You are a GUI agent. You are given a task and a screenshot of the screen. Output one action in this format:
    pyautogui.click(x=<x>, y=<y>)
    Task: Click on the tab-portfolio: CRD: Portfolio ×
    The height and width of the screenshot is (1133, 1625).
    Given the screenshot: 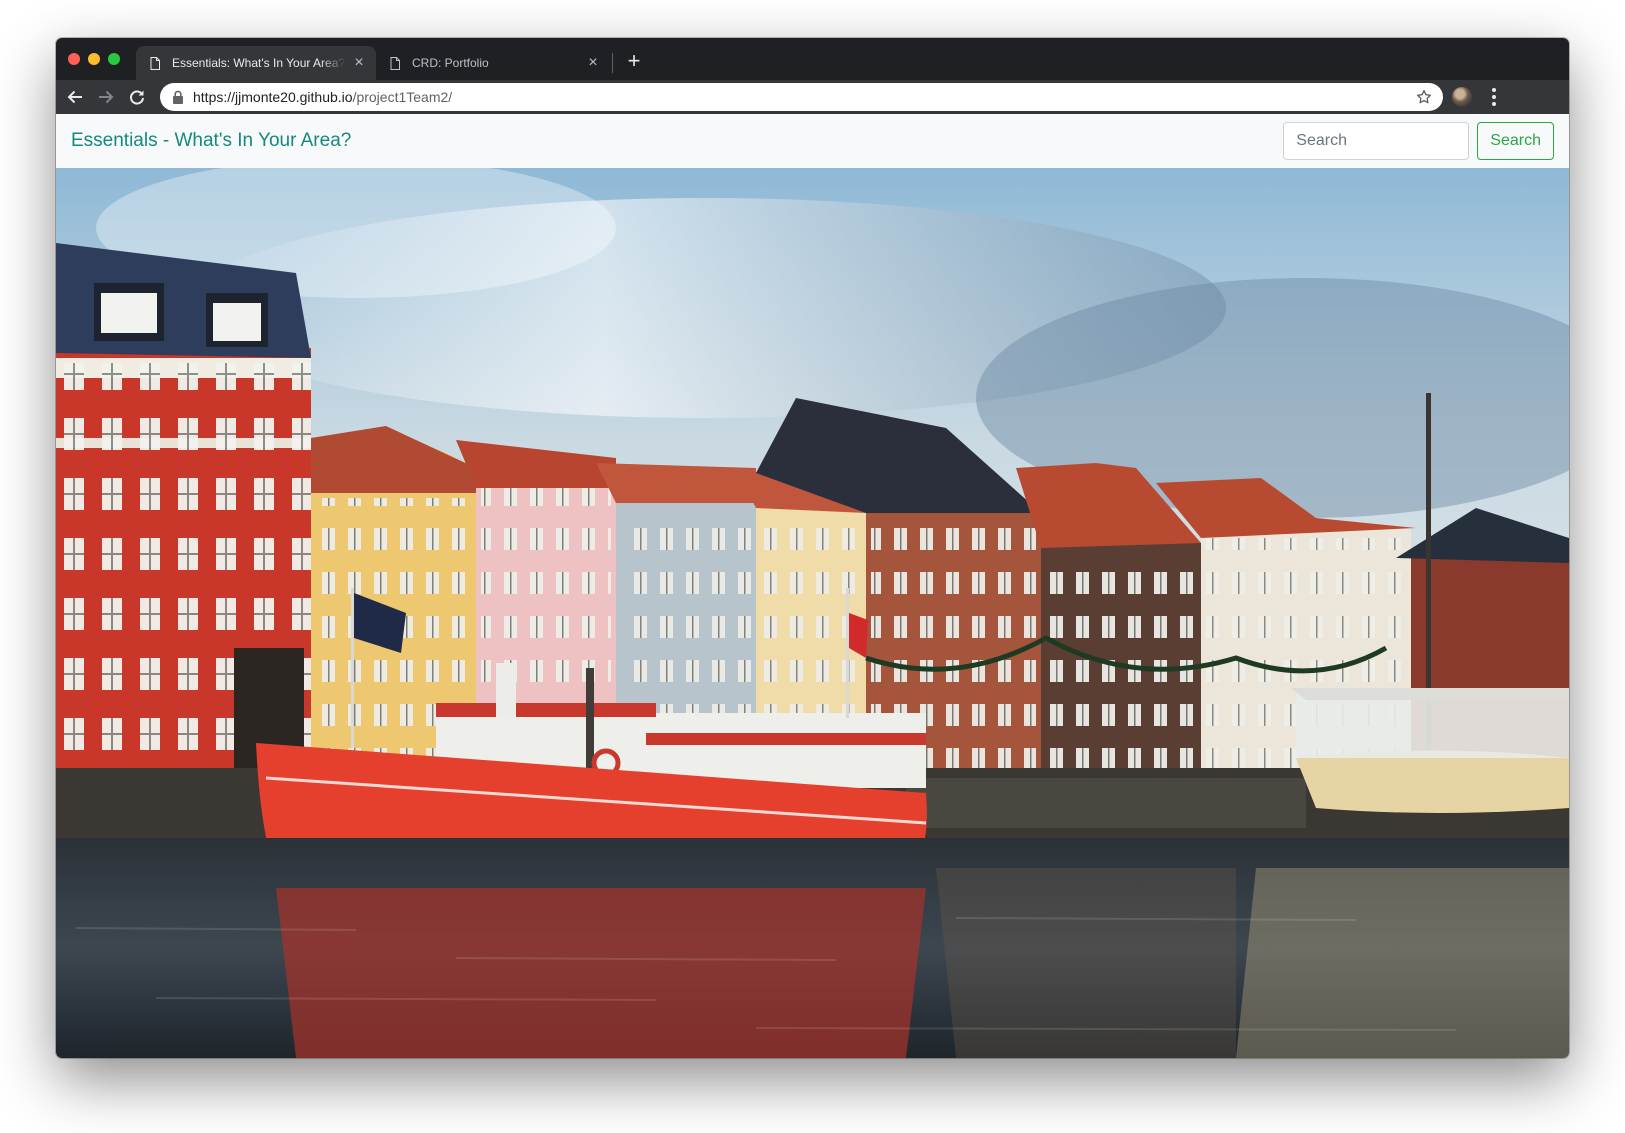 What is the action you would take?
    pyautogui.click(x=493, y=63)
    